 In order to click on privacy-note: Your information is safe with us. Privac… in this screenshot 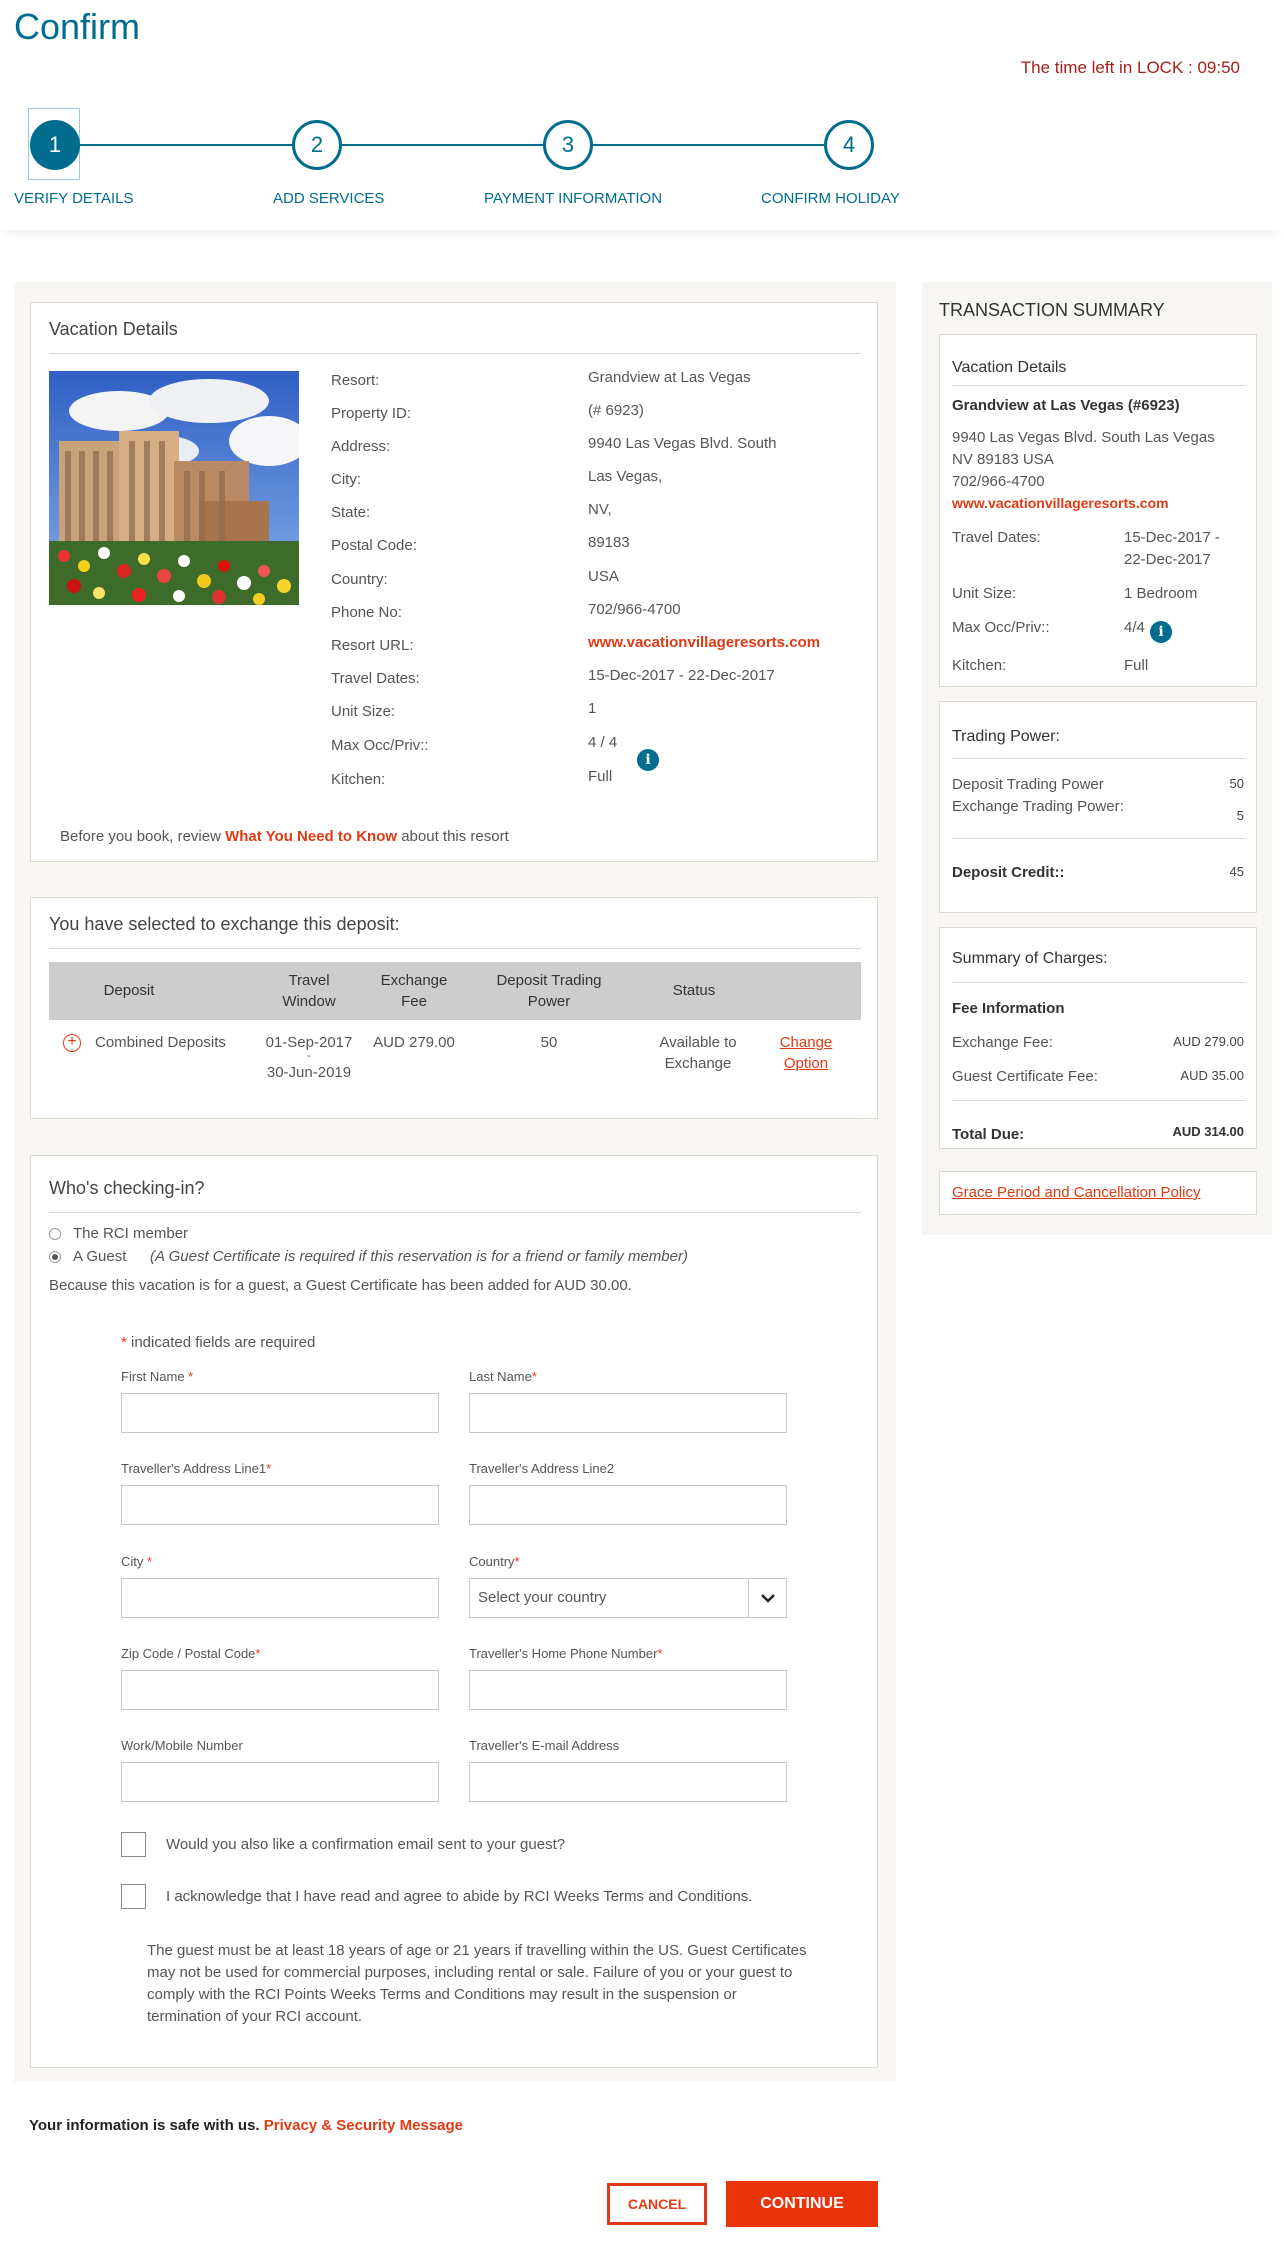, I will do `click(246, 2125)`.